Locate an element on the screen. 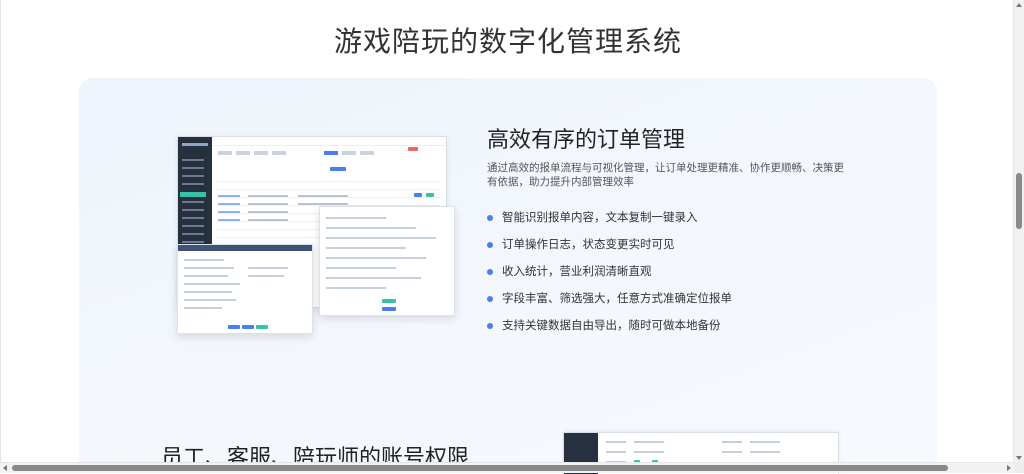 The height and width of the screenshot is (474, 1024). vertical-scrollbar is located at coordinates (1018, 231).